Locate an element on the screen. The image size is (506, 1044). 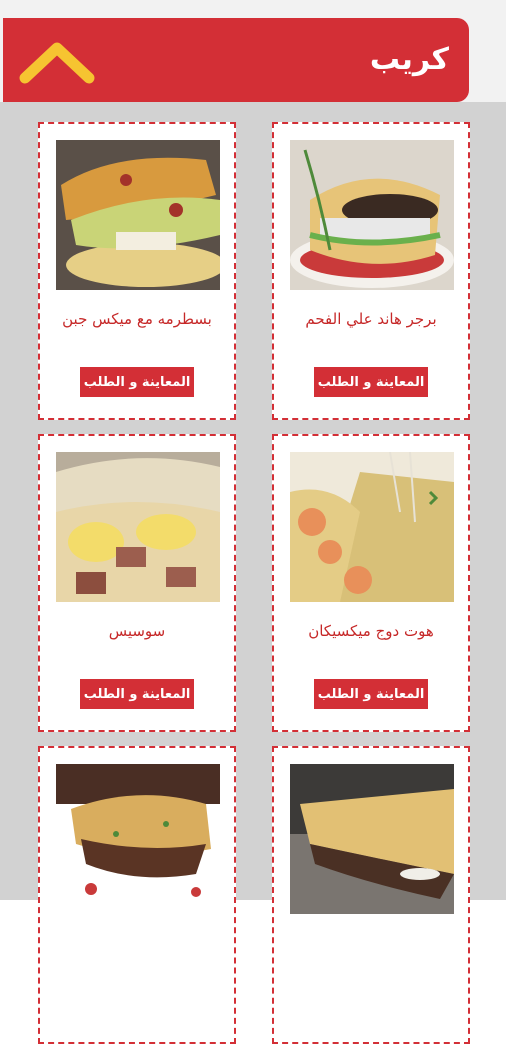
menu-card: سوسيس المعاينة و الطلب is located at coordinates (137, 583).